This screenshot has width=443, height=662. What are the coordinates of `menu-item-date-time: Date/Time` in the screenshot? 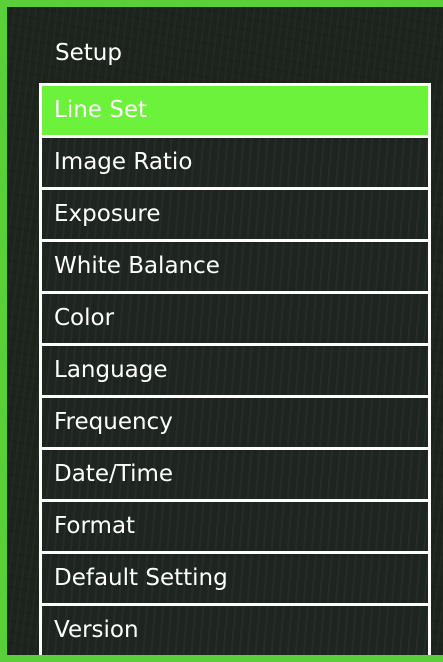 It's located at (235, 474).